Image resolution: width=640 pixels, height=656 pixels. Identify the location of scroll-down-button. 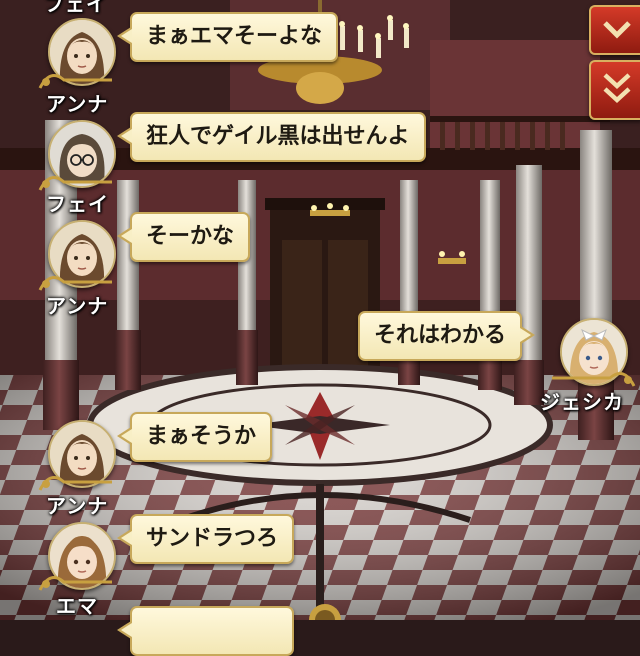
(614, 30).